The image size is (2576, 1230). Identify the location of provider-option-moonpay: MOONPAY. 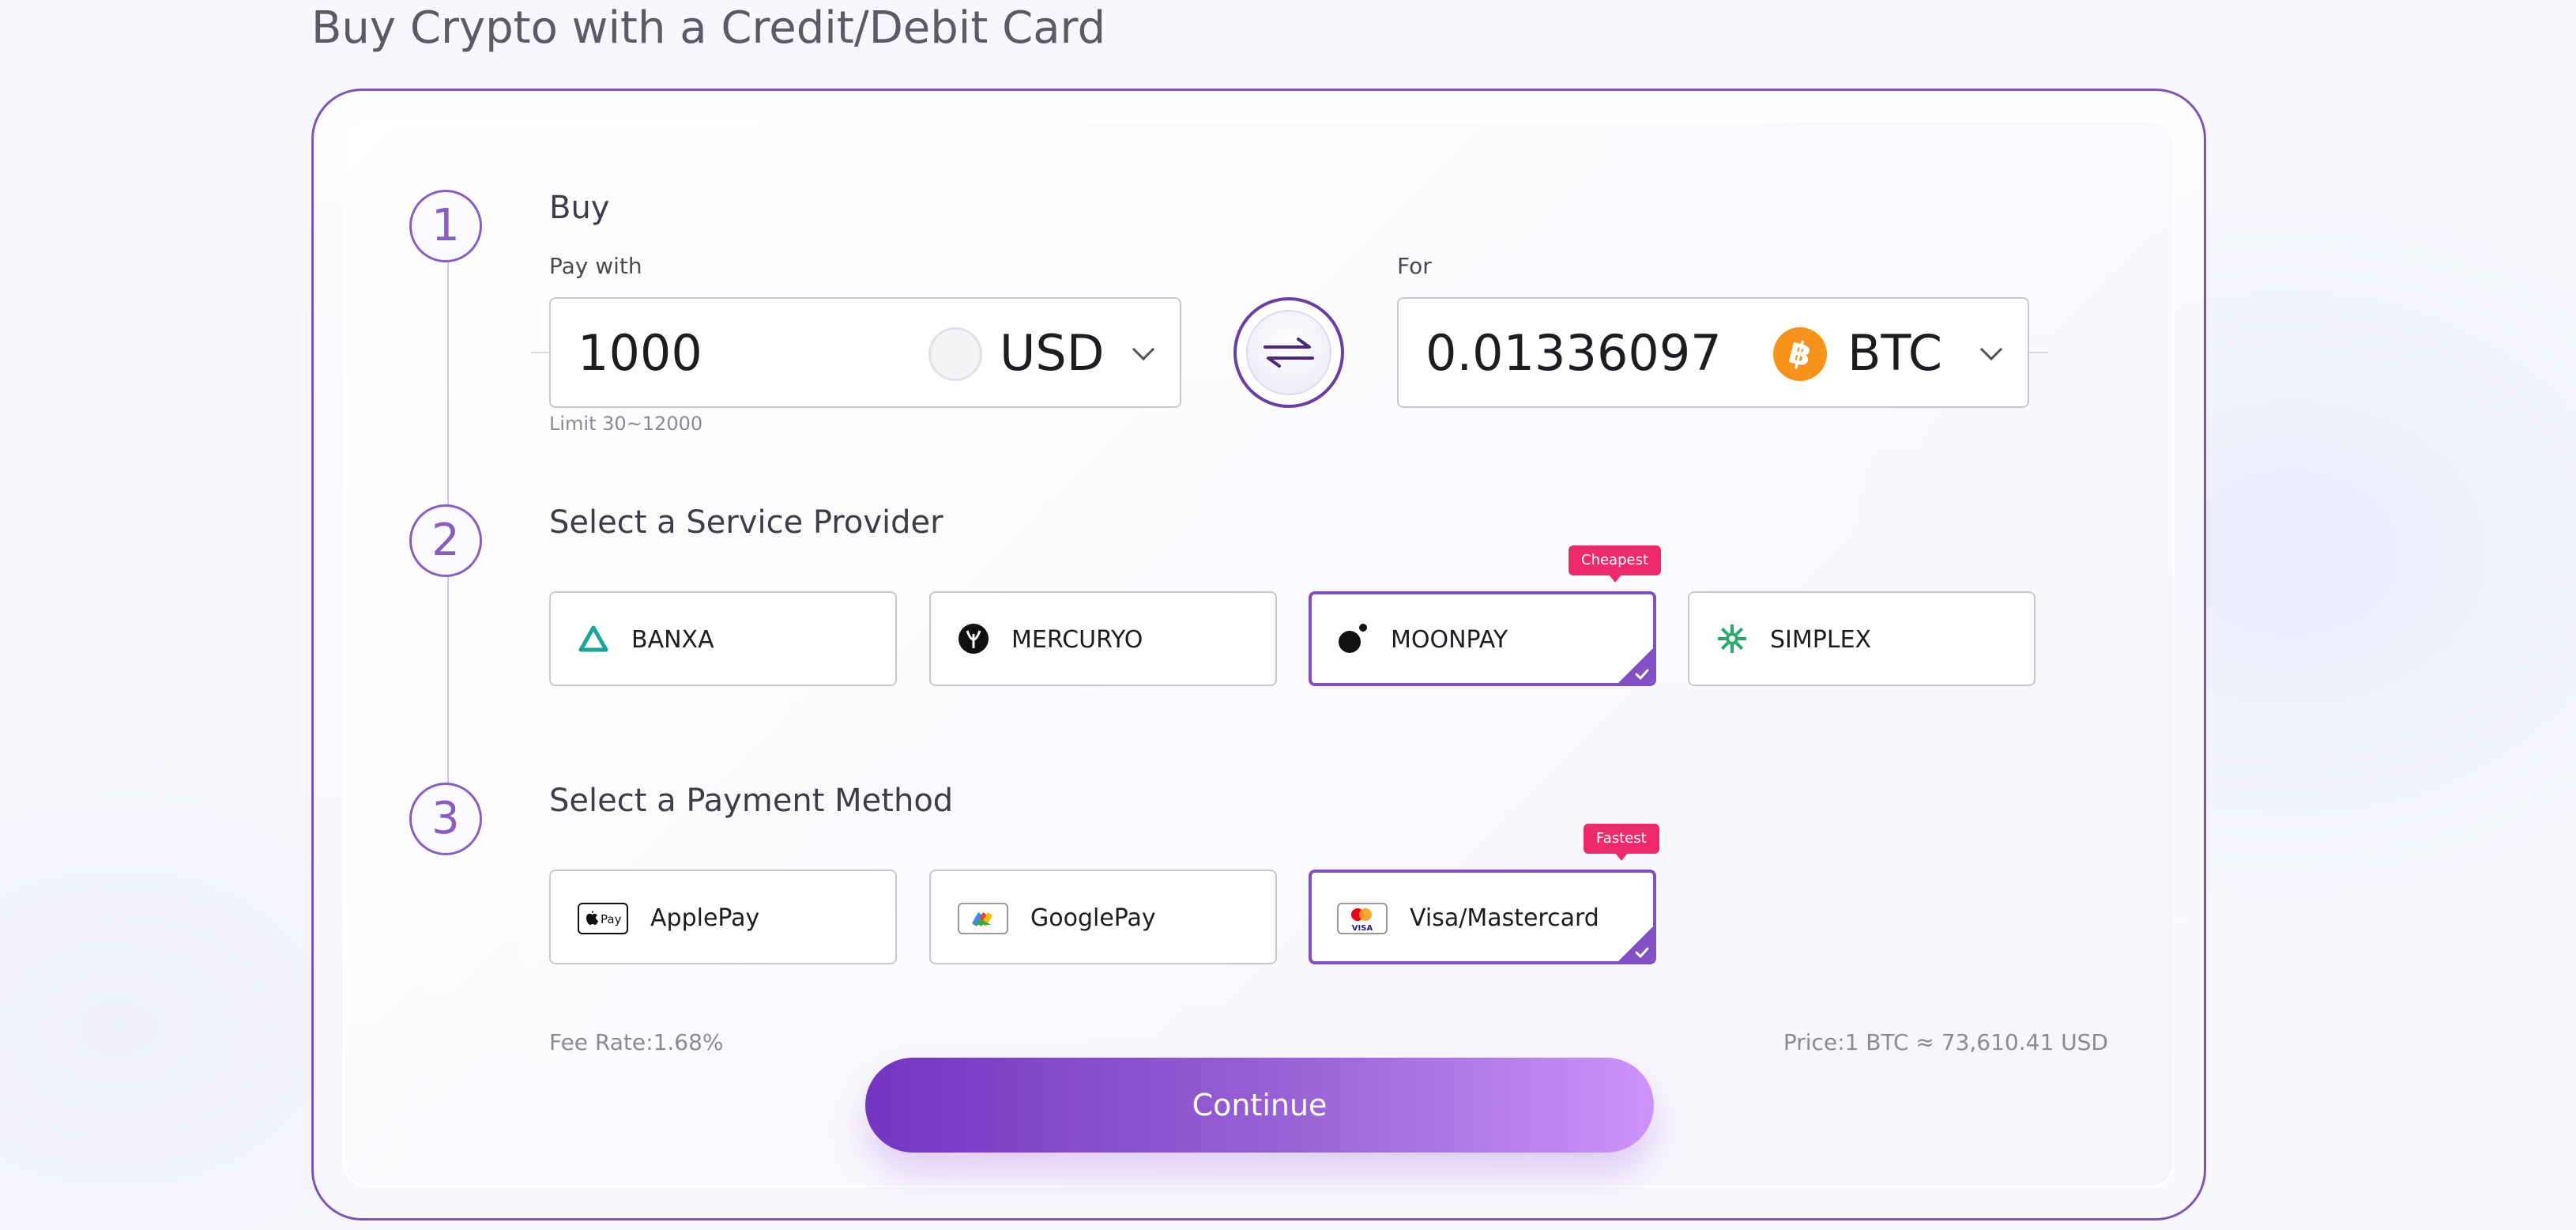
(1482, 638).